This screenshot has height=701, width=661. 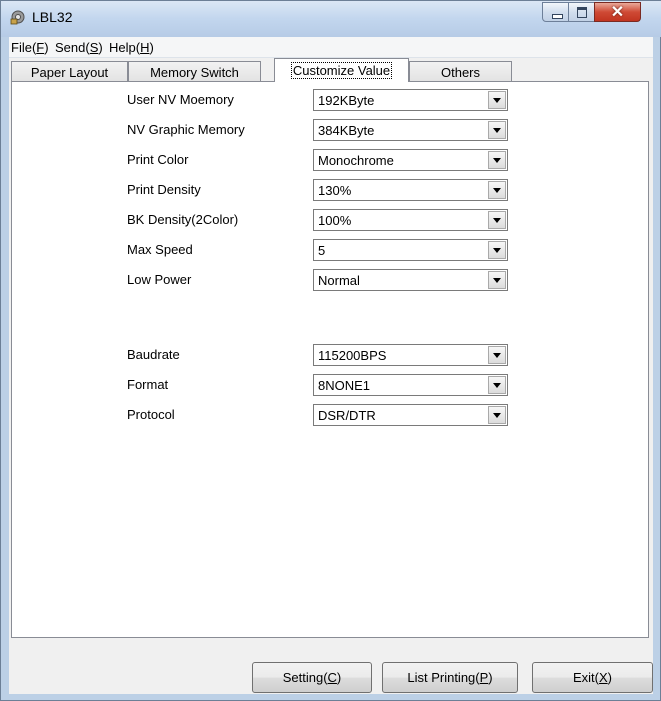 What do you see at coordinates (46, 47) in the screenshot?
I see `menu-file-close: )` at bounding box center [46, 47].